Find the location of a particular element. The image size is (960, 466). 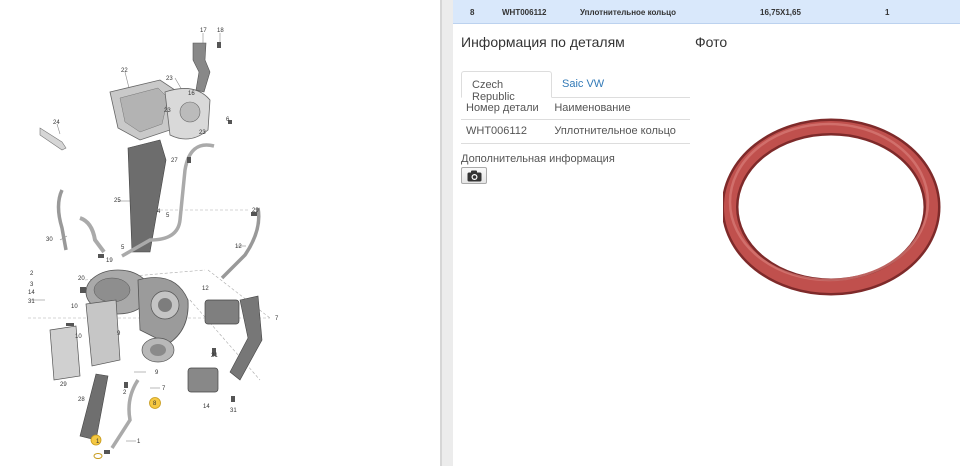

cell-part-number: WHT006112 is located at coordinates (505, 131).